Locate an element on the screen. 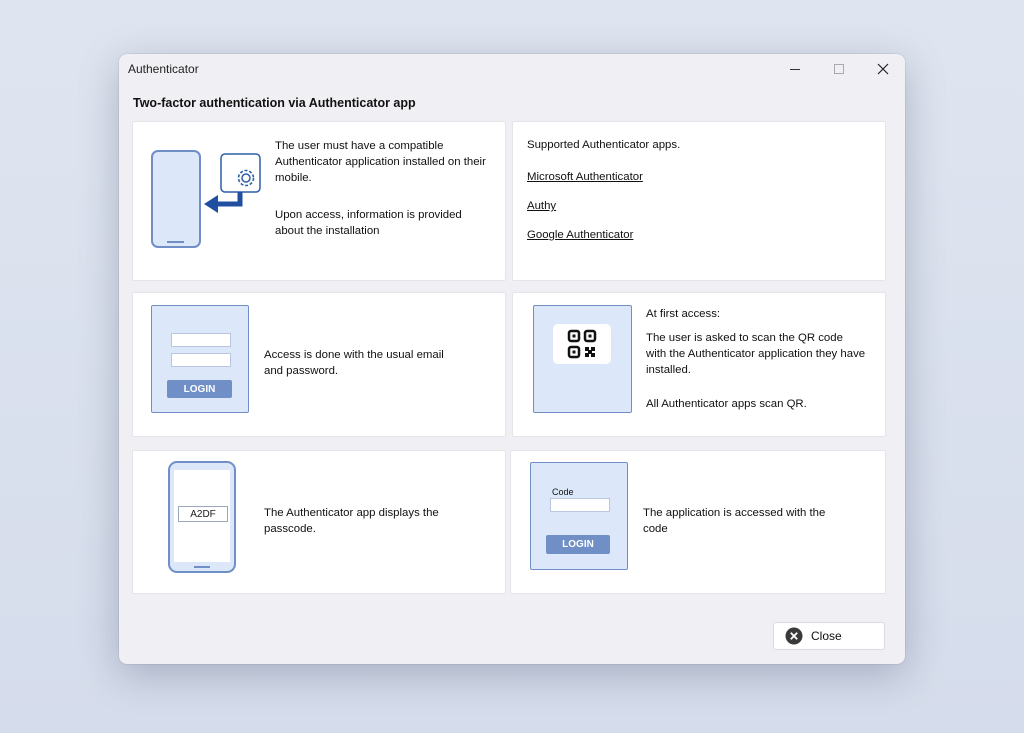 The height and width of the screenshot is (733, 1024). phone-icon is located at coordinates (176, 199).